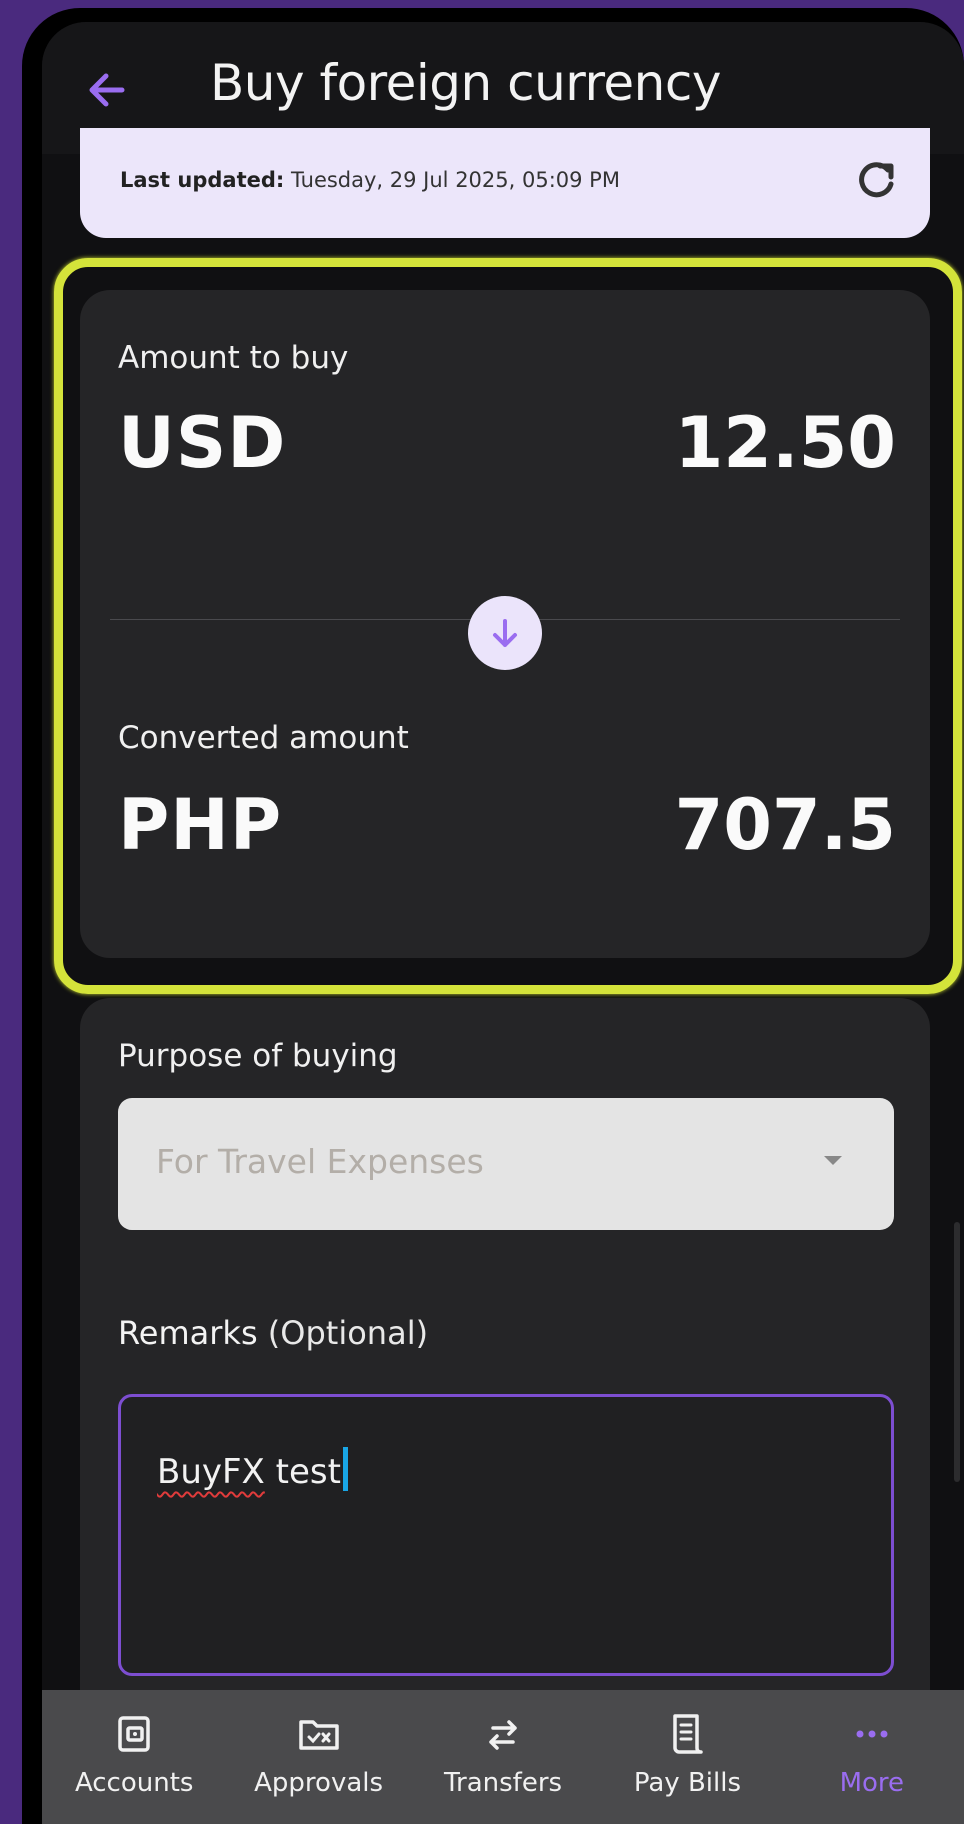  I want to click on purpose-value: For Travel Expenses, so click(320, 1161).